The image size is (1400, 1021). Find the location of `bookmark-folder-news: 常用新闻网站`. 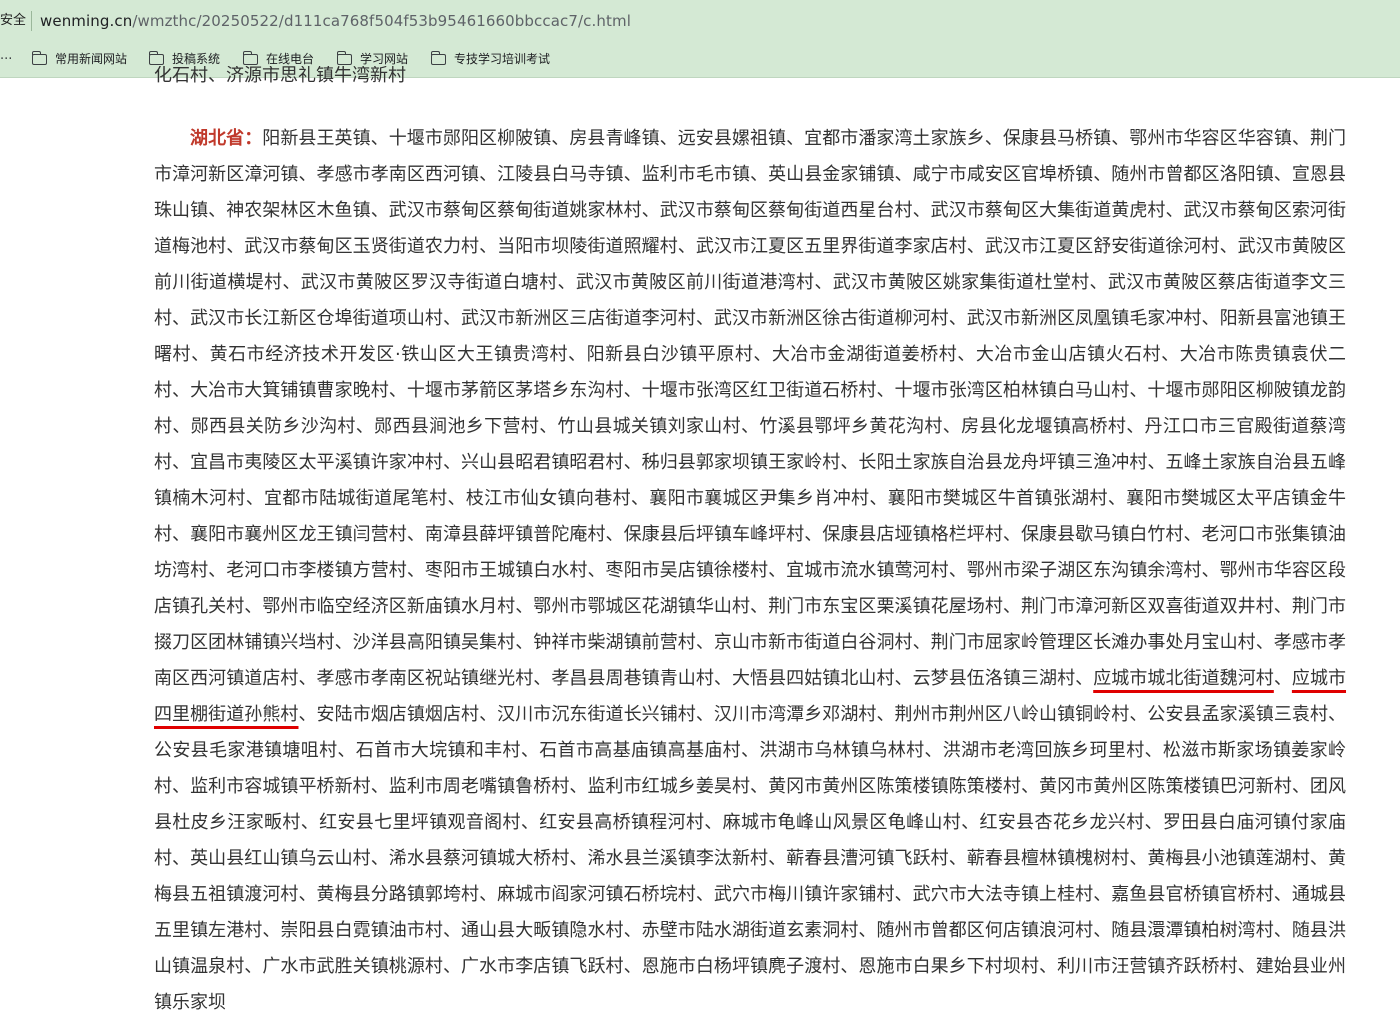

bookmark-folder-news: 常用新闻网站 is located at coordinates (79, 59).